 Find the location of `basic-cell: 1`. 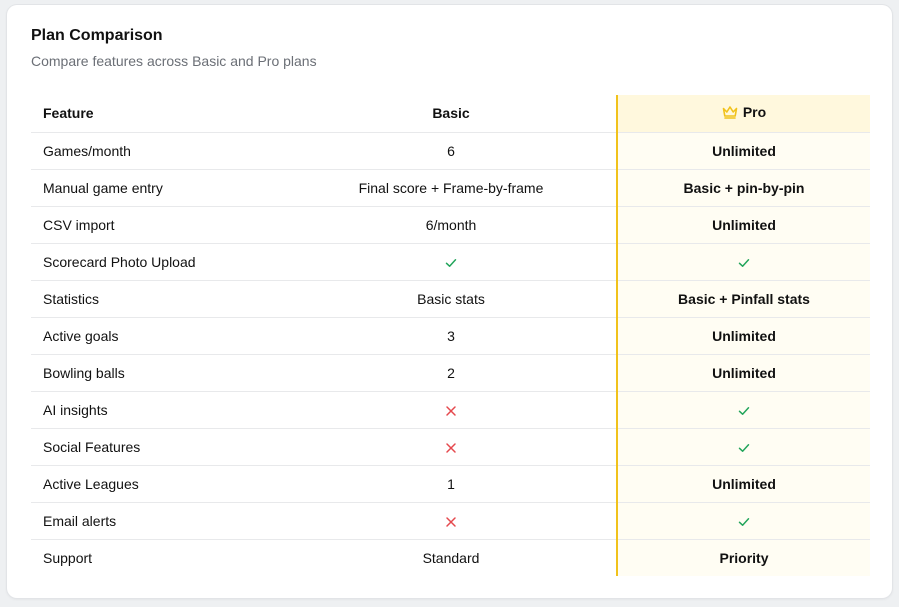

basic-cell: 1 is located at coordinates (451, 484).